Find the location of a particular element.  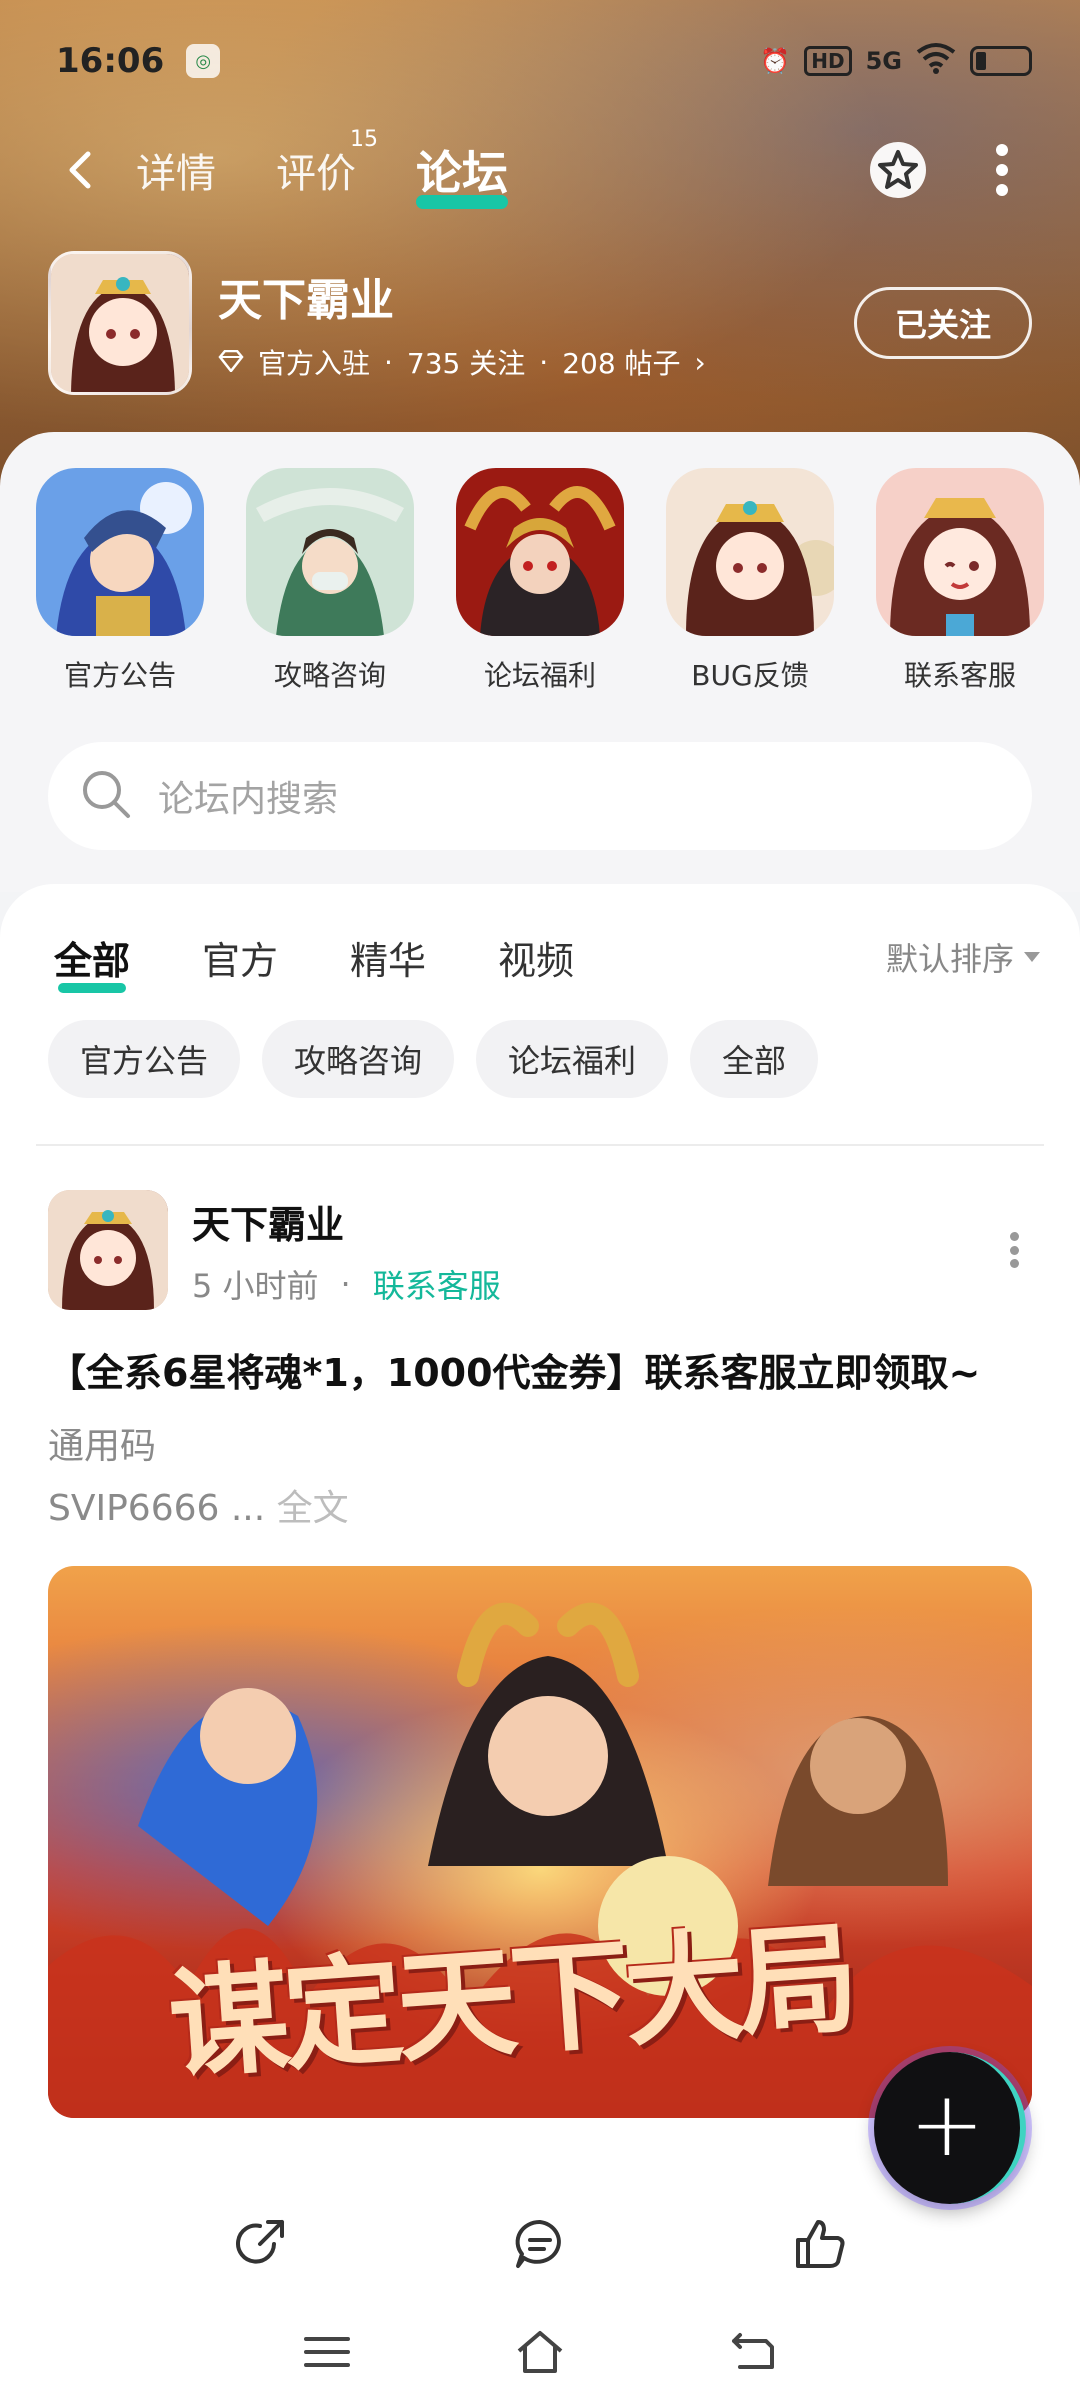

battery-icon is located at coordinates (1001, 61).